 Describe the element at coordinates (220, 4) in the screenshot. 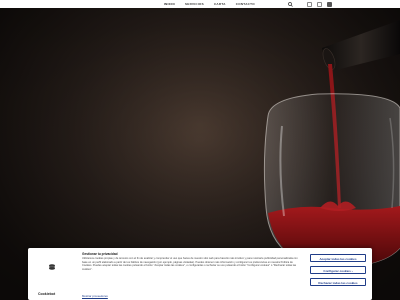

I see `nav-item-carta: CARTA` at that location.